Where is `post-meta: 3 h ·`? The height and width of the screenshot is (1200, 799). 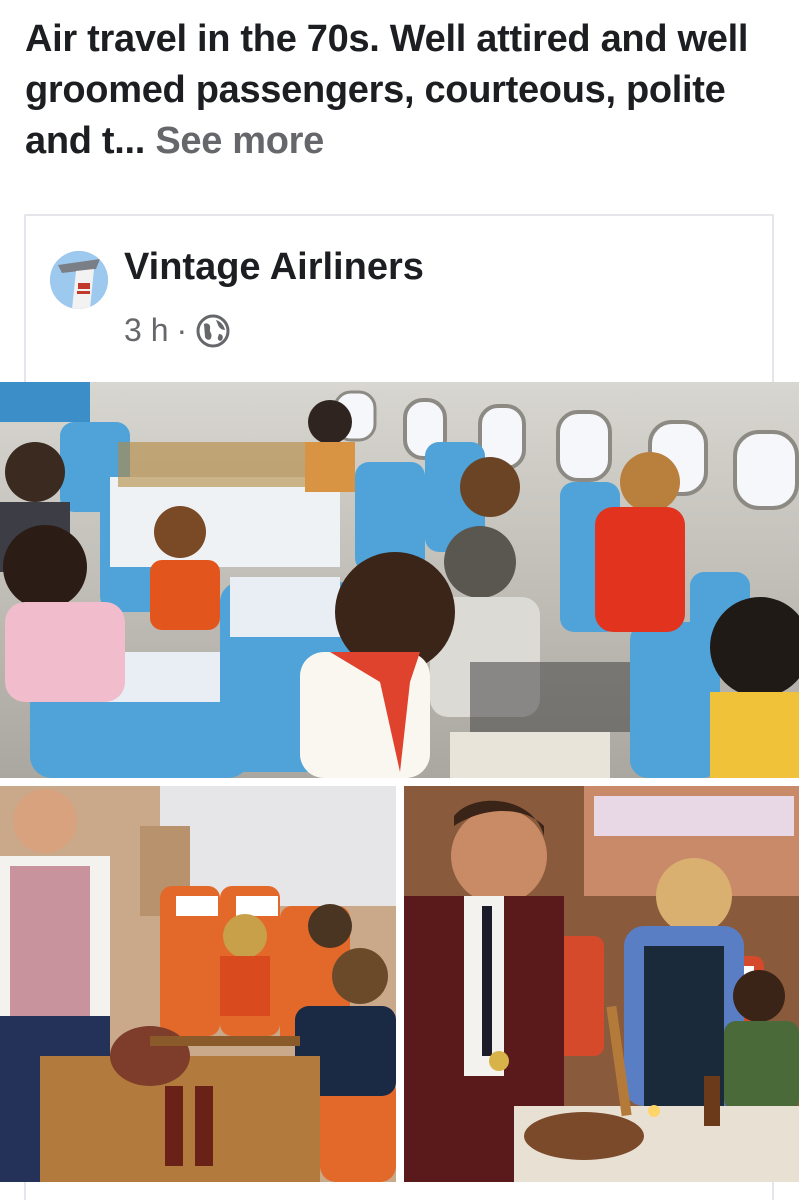
post-meta: 3 h · is located at coordinates (177, 330).